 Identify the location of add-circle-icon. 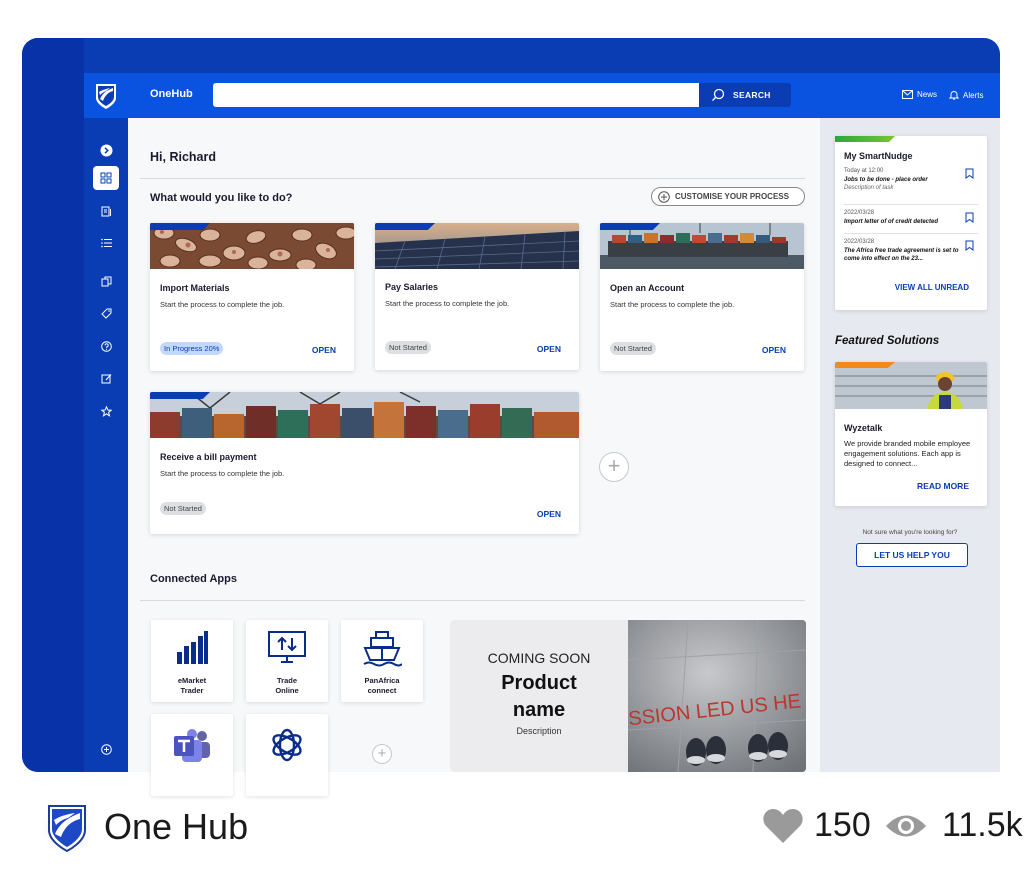
(664, 196).